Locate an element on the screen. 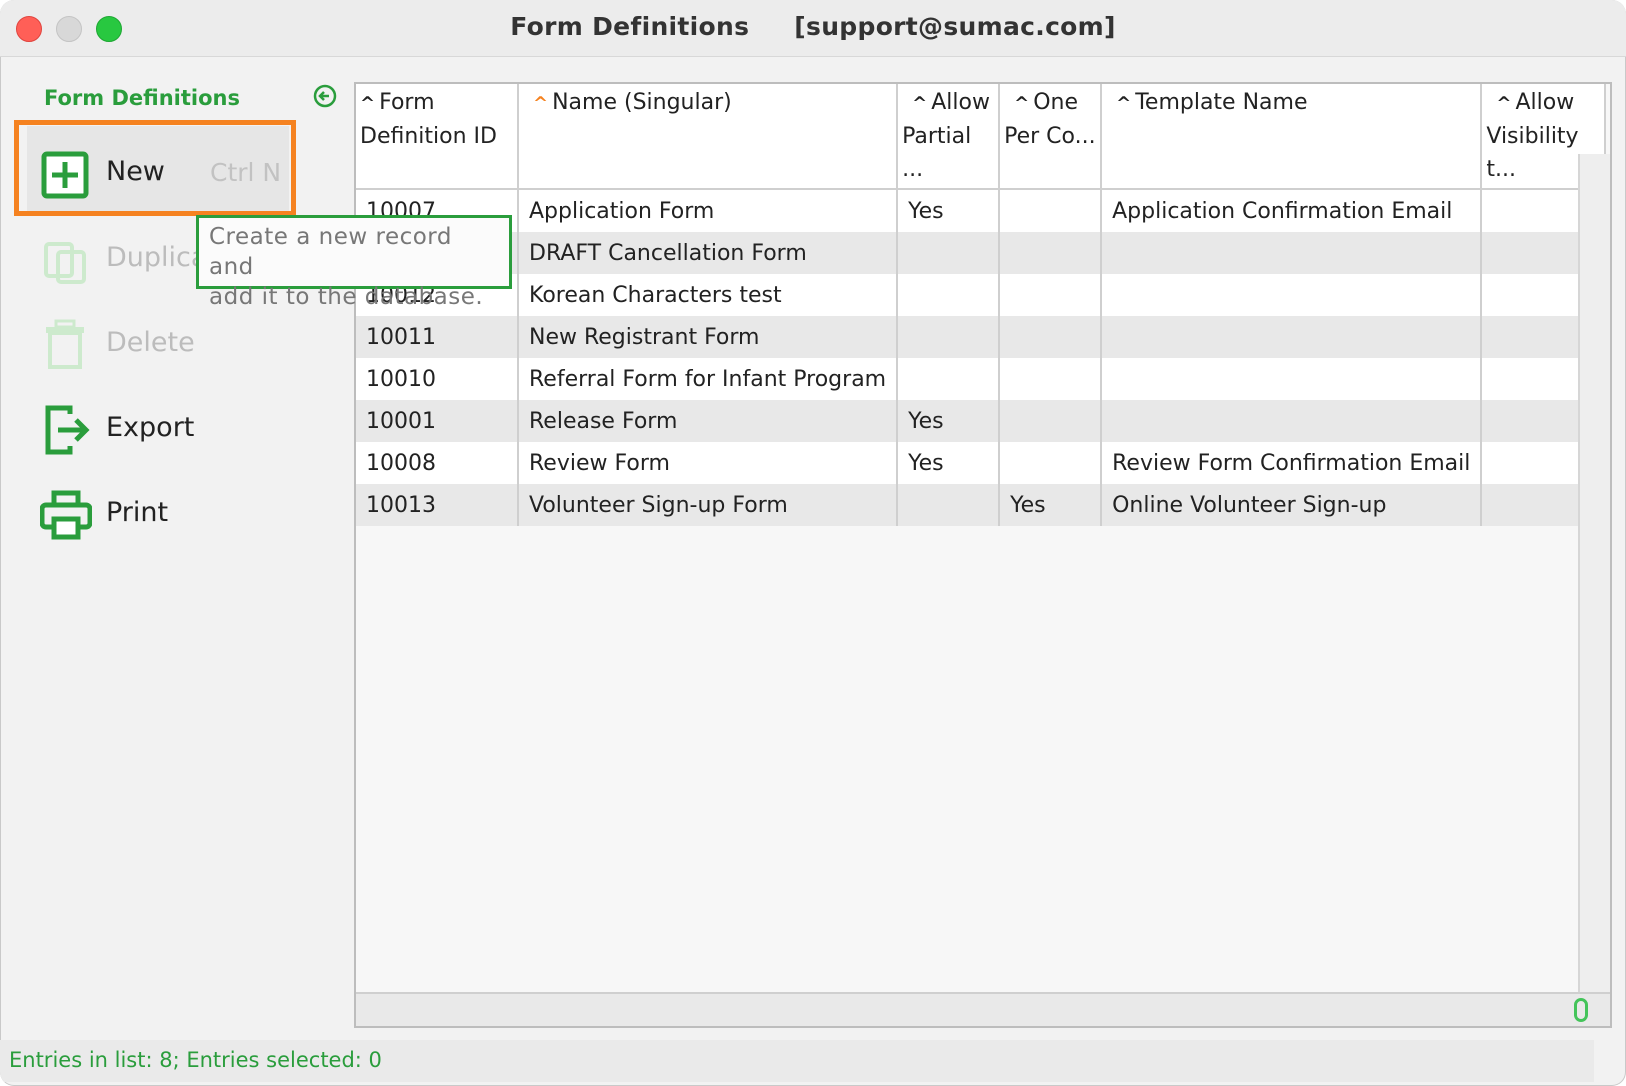  export-button: Export is located at coordinates (170, 428).